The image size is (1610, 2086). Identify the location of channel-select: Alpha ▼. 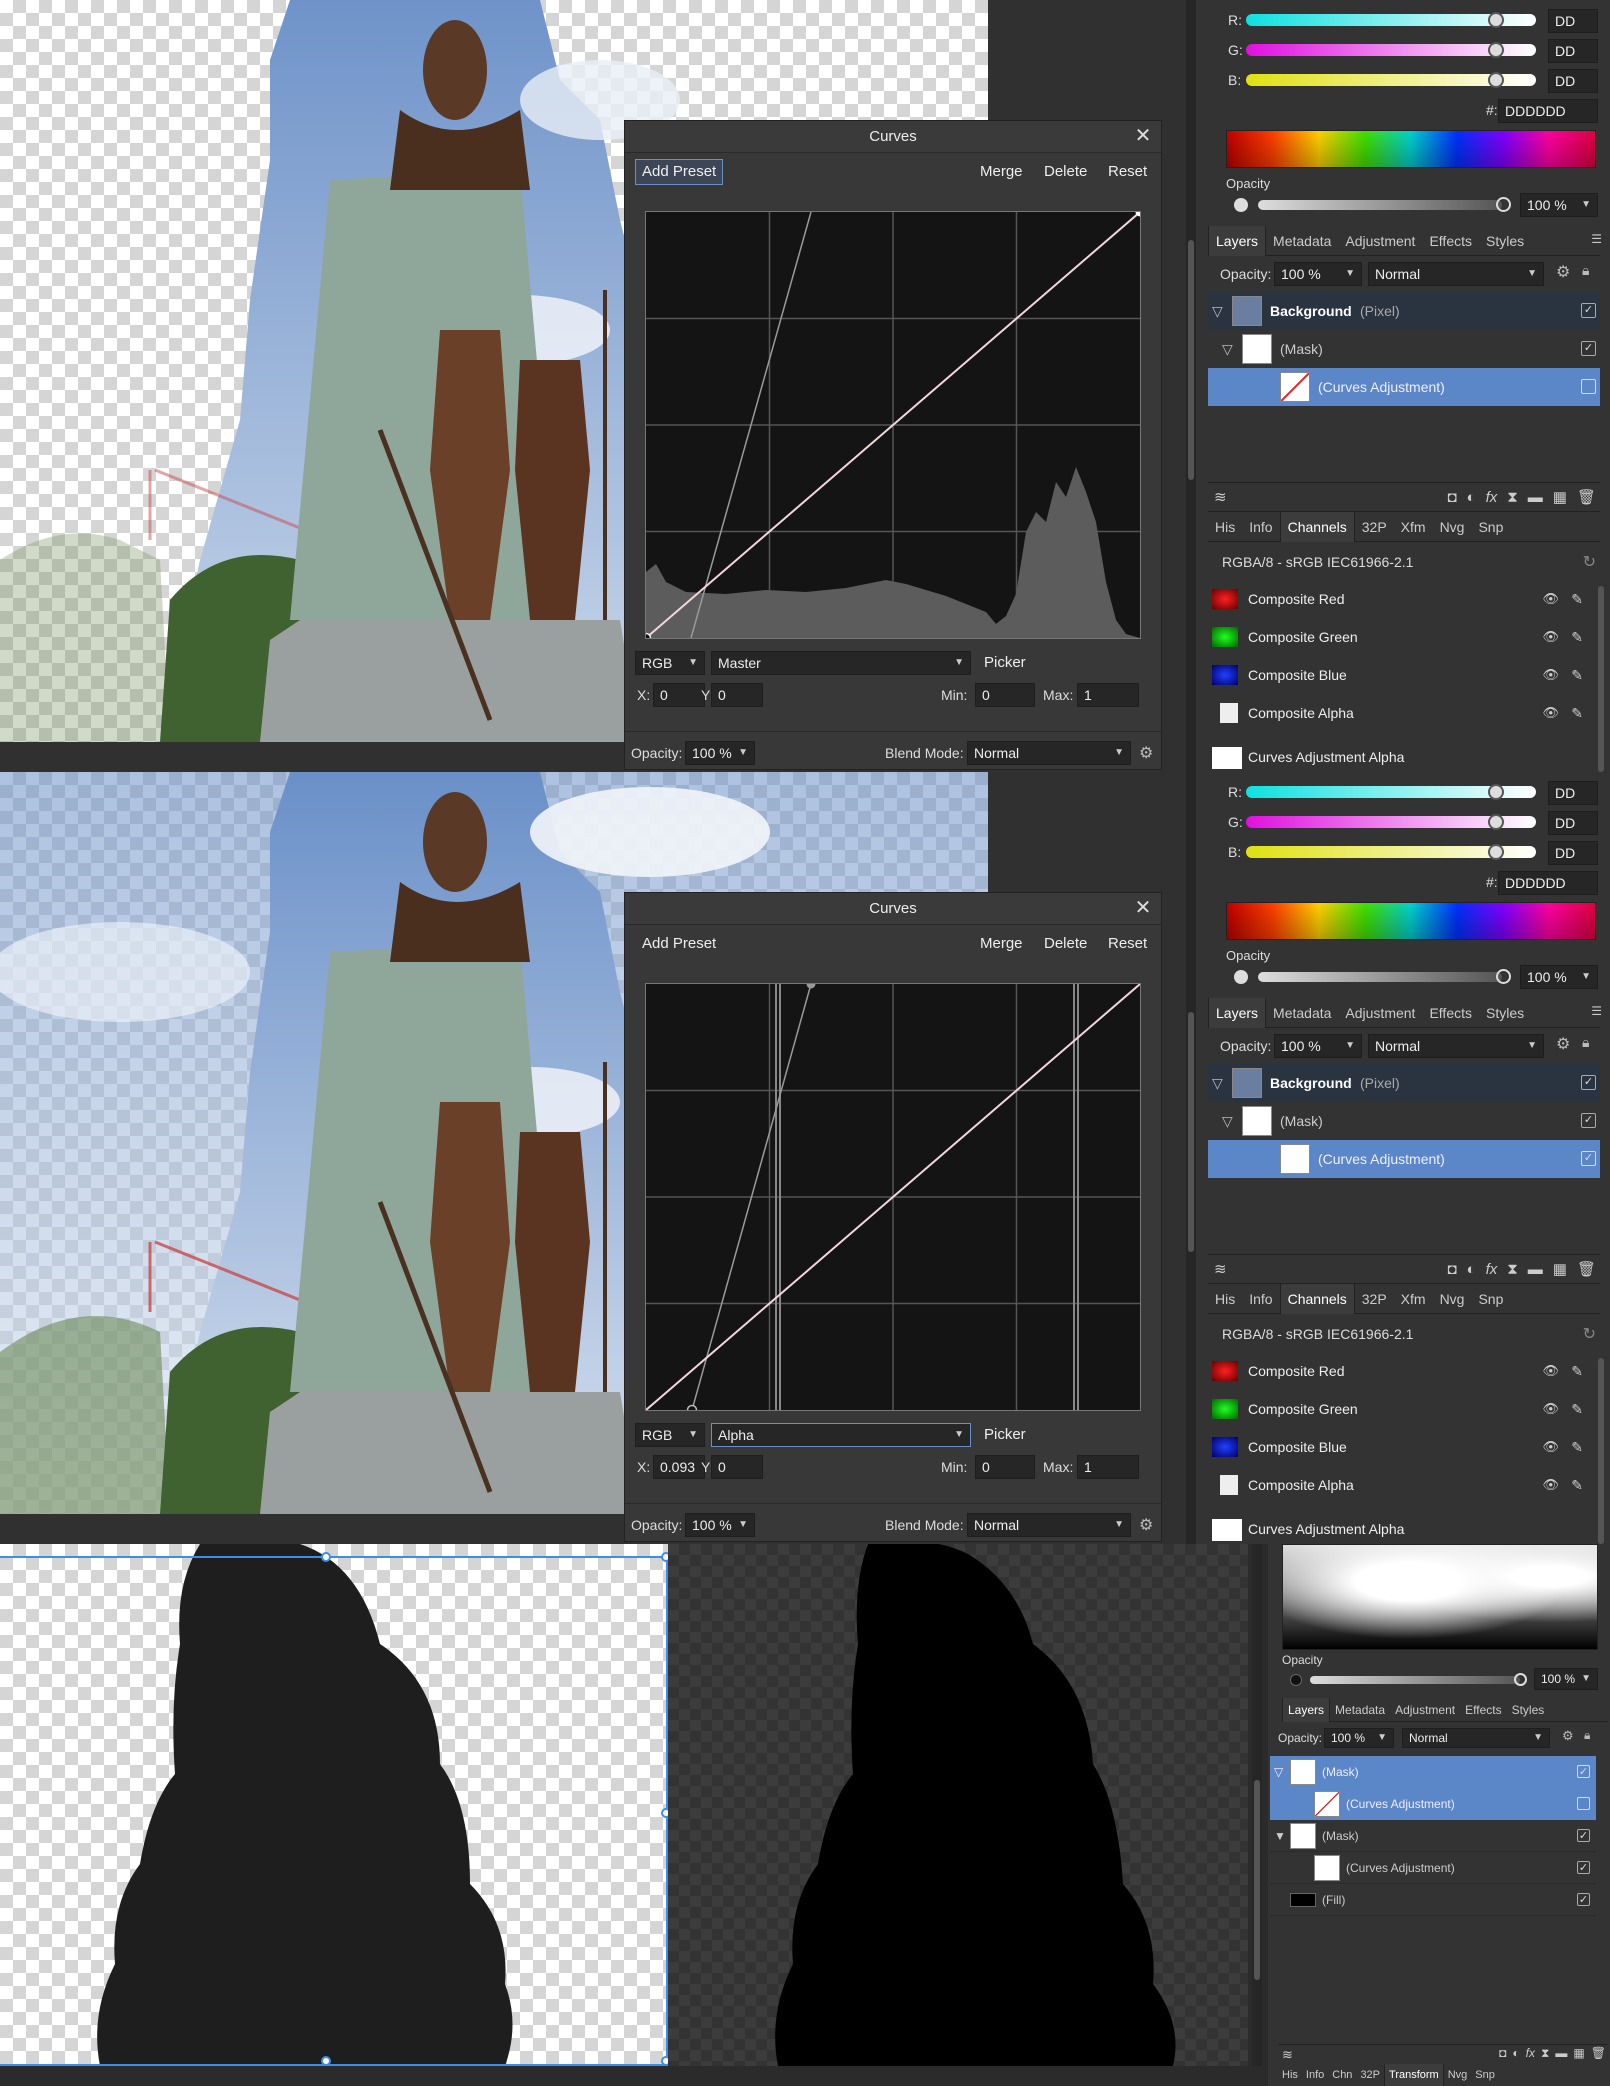
(841, 1435).